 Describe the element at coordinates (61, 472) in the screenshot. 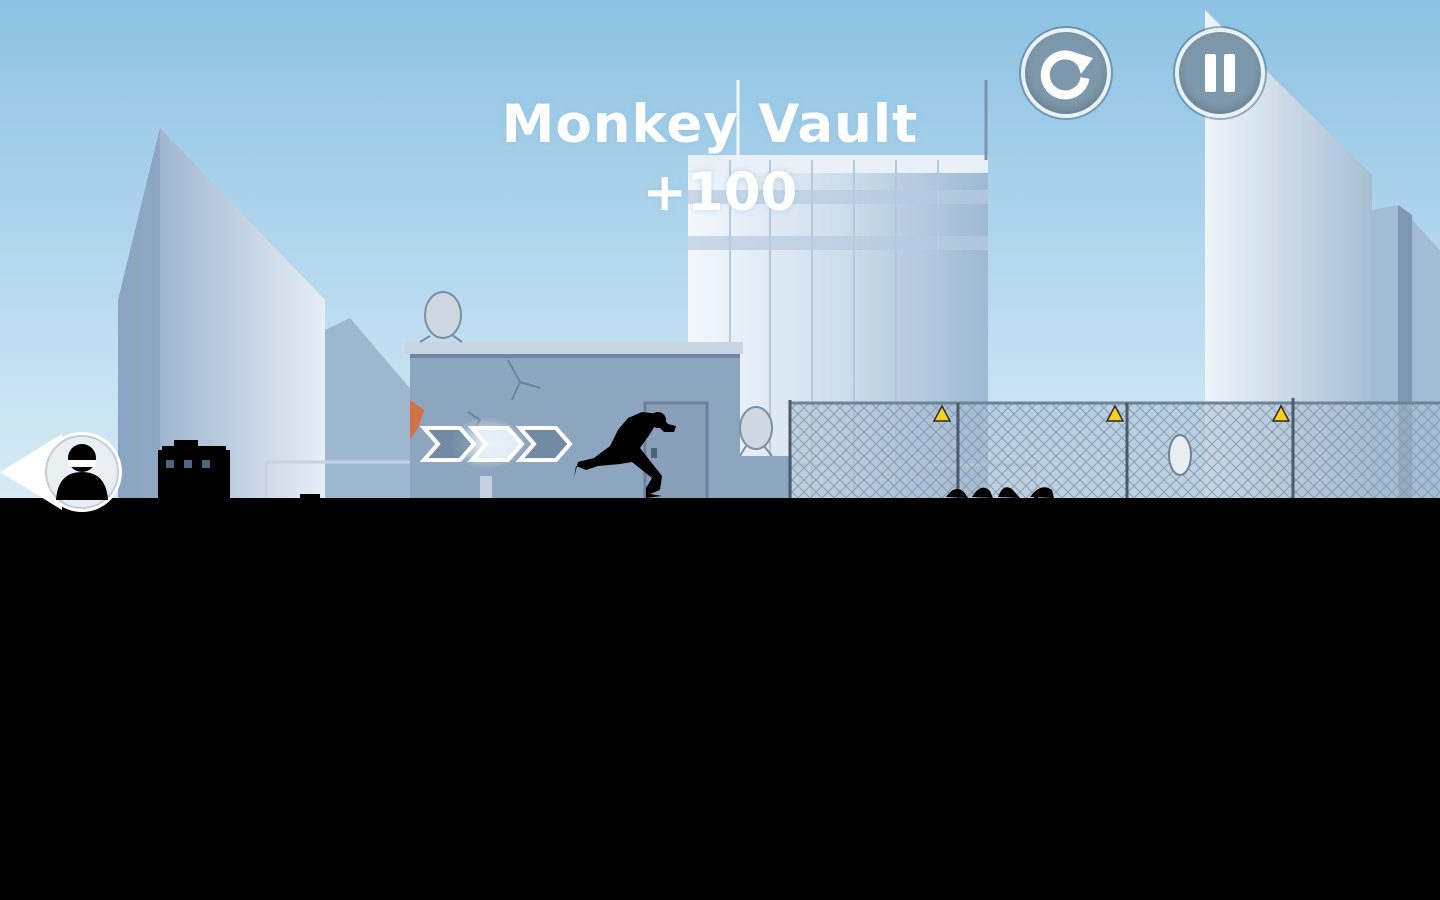

I see `hunter-head-icon` at that location.